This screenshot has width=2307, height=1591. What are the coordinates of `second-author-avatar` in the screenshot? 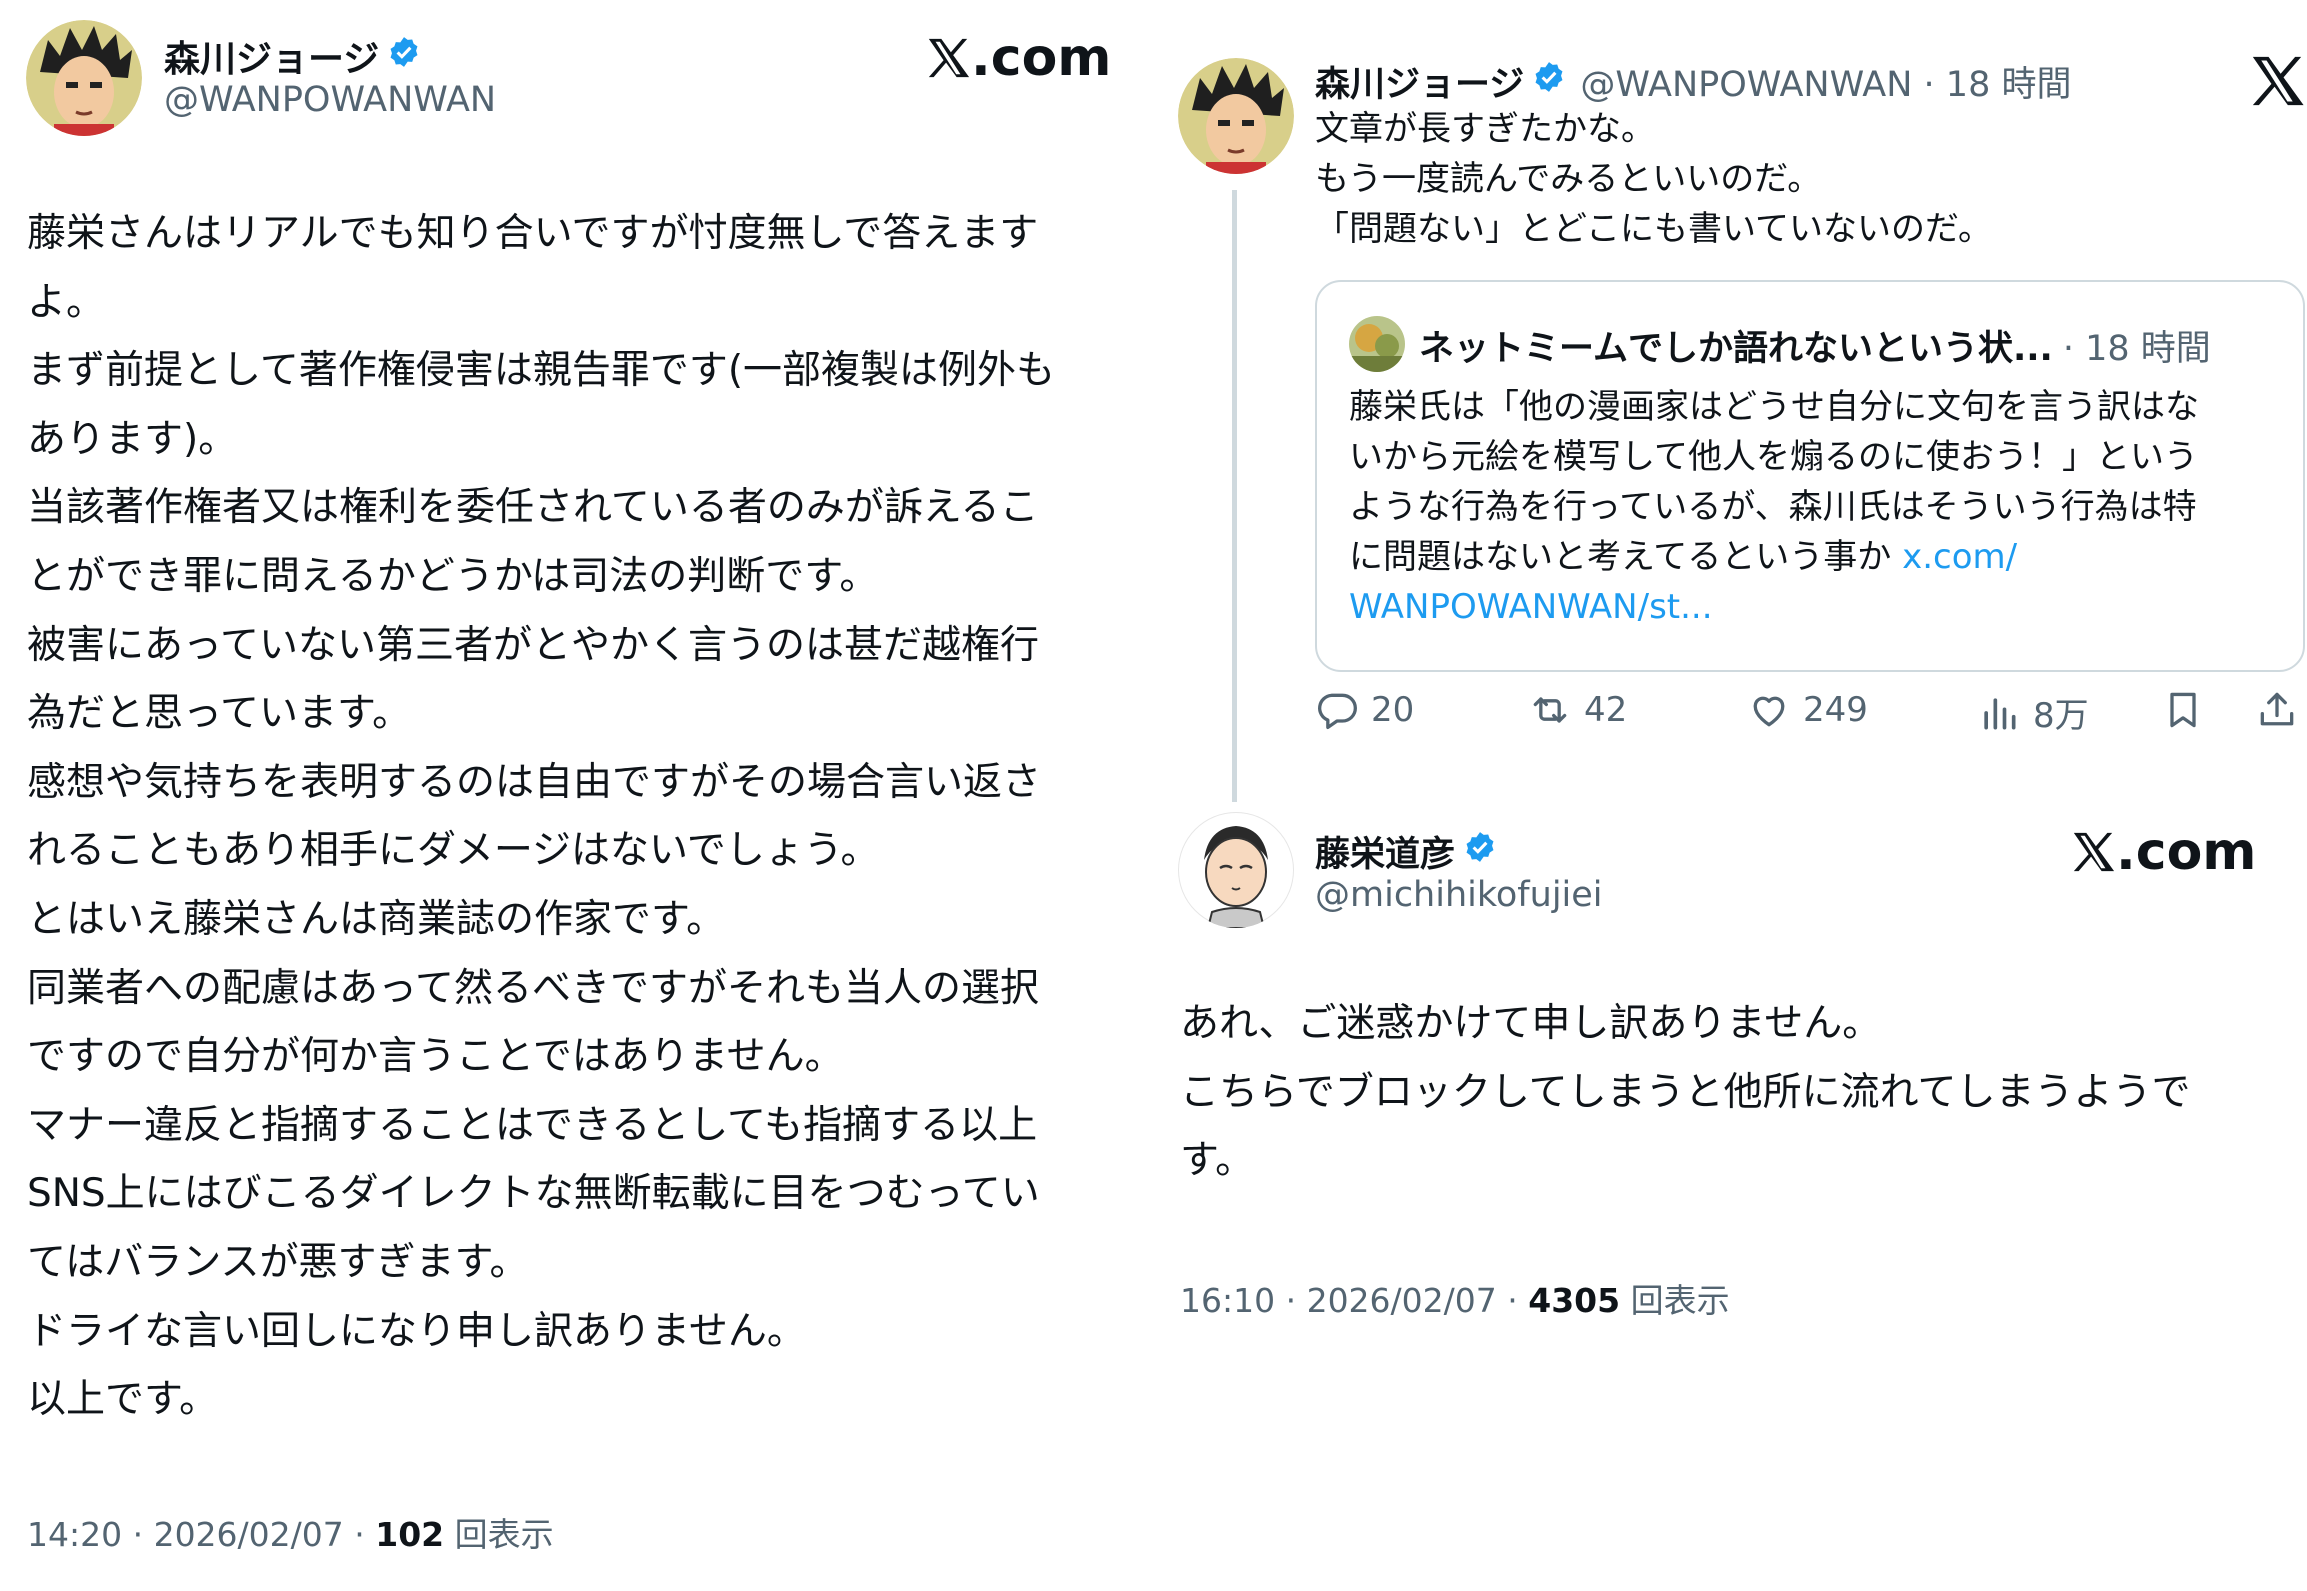 It's located at (1236, 870).